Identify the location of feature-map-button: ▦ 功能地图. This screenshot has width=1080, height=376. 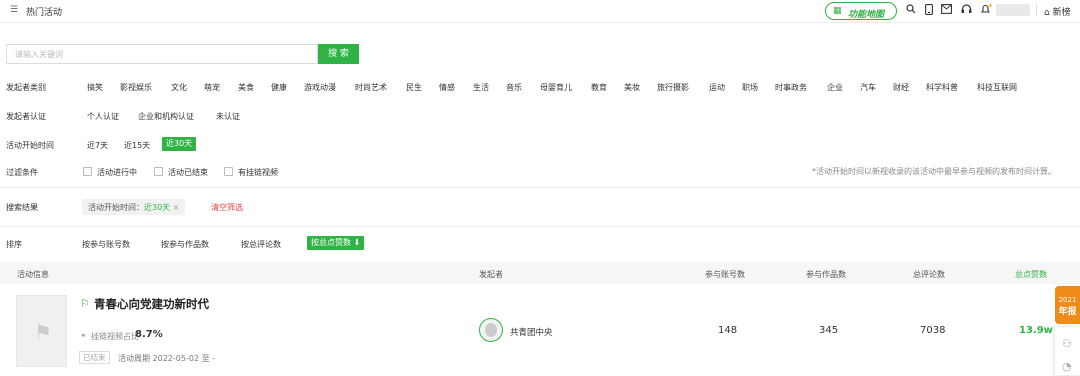
(861, 11).